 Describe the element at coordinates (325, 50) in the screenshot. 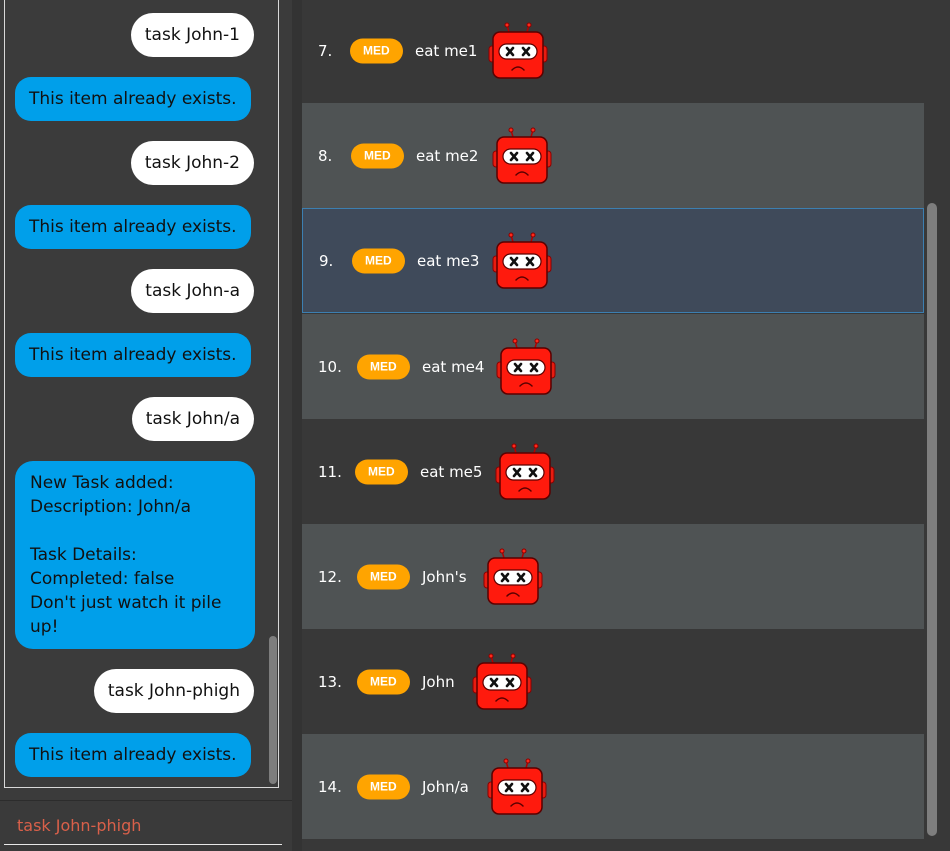

I see `task-index: 7.` at that location.